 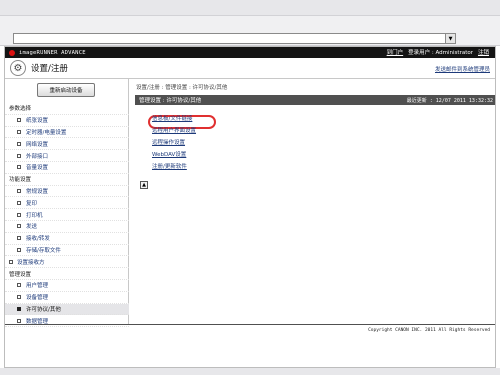 What do you see at coordinates (38, 239) in the screenshot?
I see `sidebar-item-label: 接收/转发` at bounding box center [38, 239].